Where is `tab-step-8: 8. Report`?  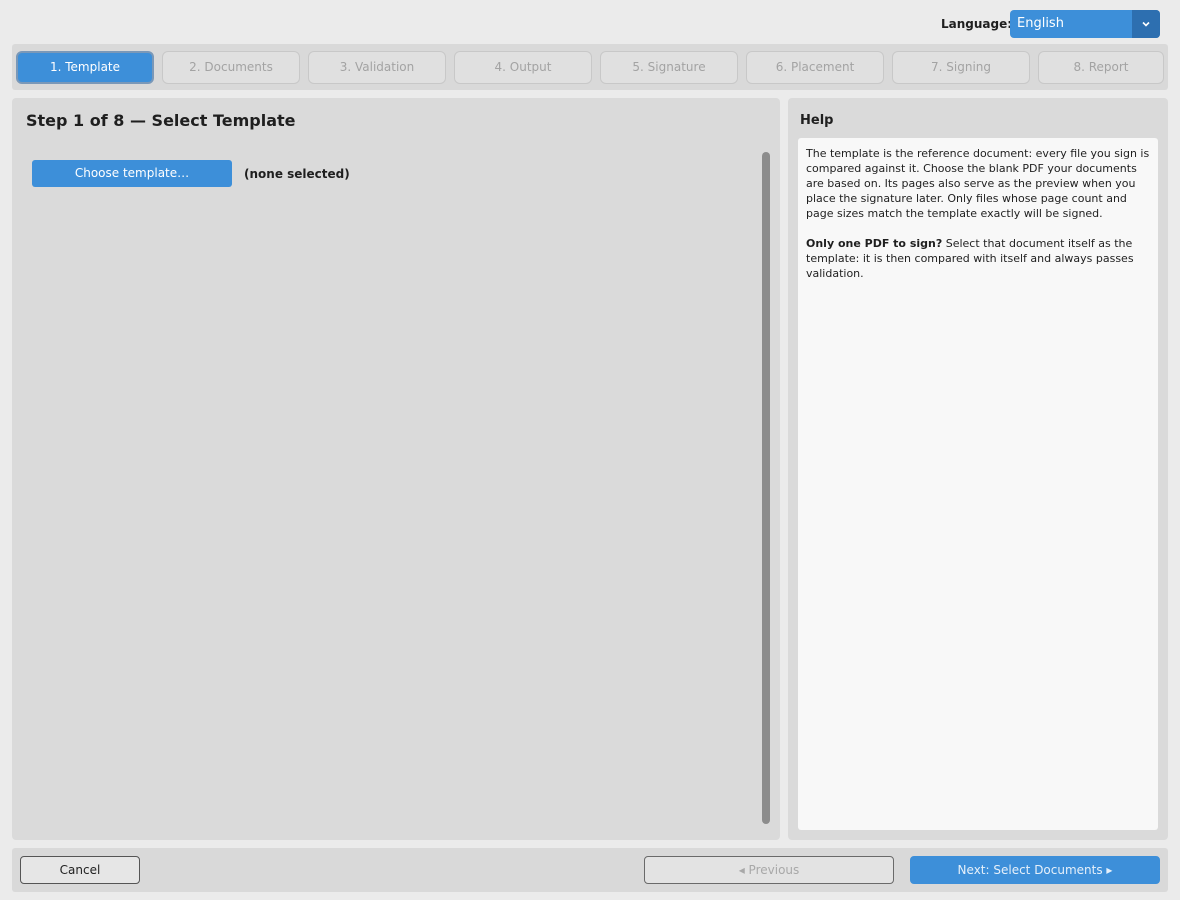
tab-step-8: 8. Report is located at coordinates (1101, 67).